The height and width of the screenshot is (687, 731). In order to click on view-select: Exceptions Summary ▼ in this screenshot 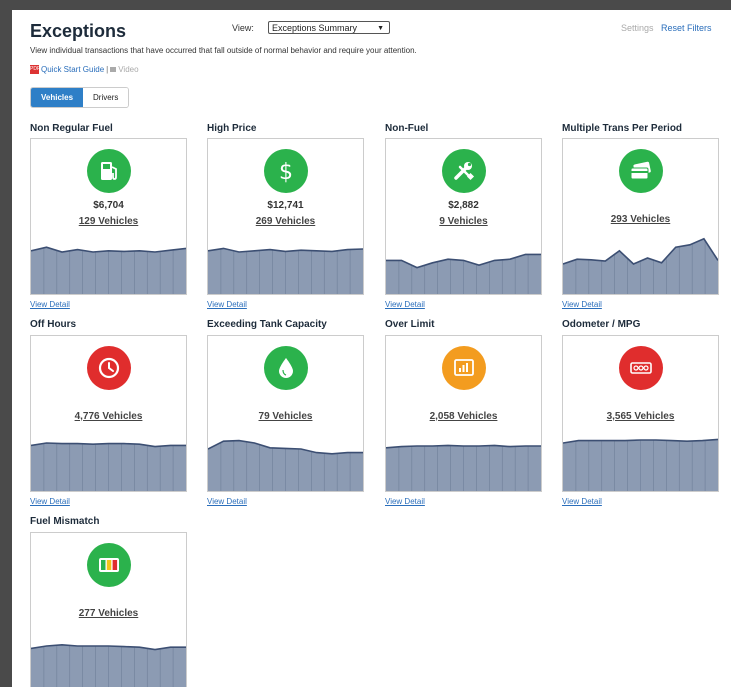, I will do `click(329, 27)`.